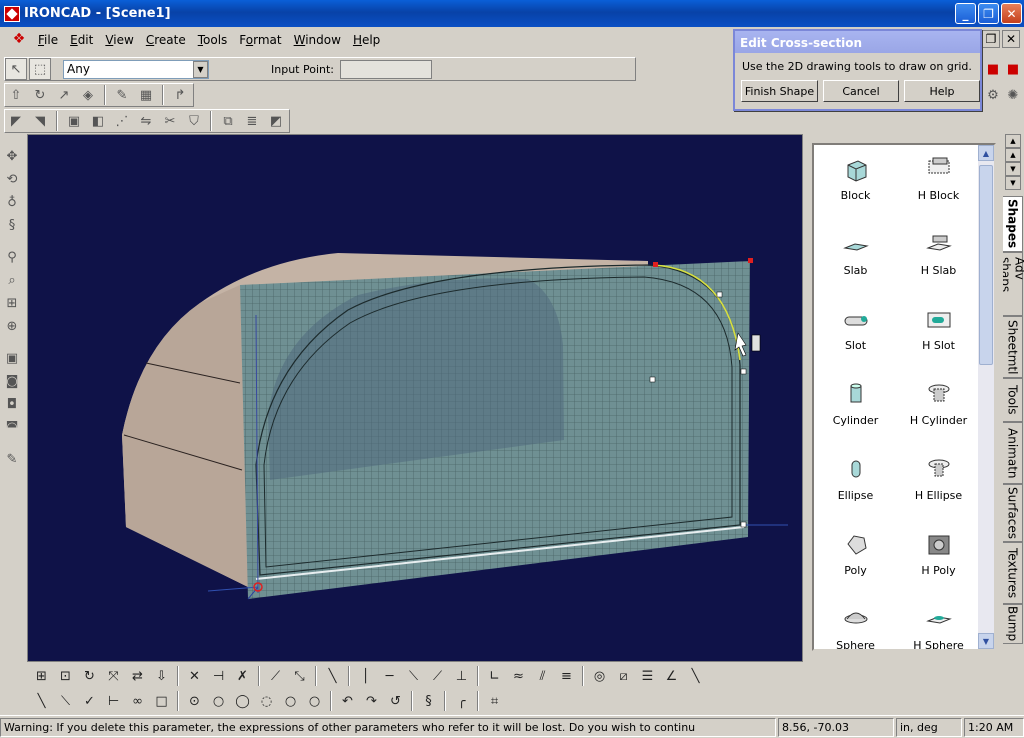 This screenshot has width=1024, height=738. I want to click on chevron-down-icon: ▼, so click(200, 69).